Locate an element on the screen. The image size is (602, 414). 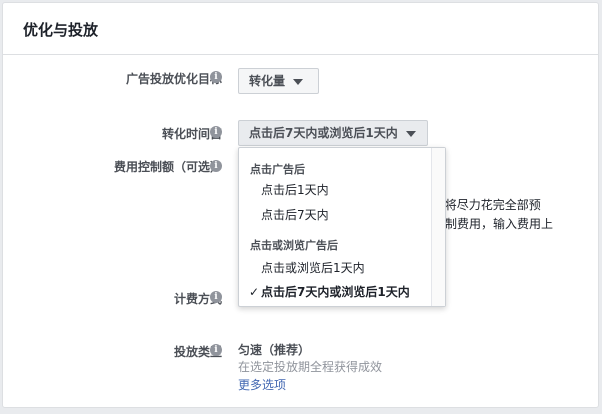
menu-scrollbar is located at coordinates (438, 227).